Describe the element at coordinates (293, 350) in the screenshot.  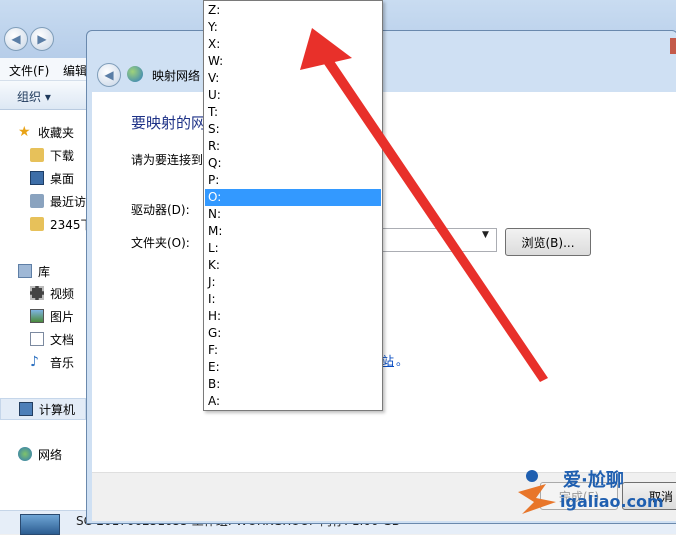
I see `drive-option-f: F:` at that location.